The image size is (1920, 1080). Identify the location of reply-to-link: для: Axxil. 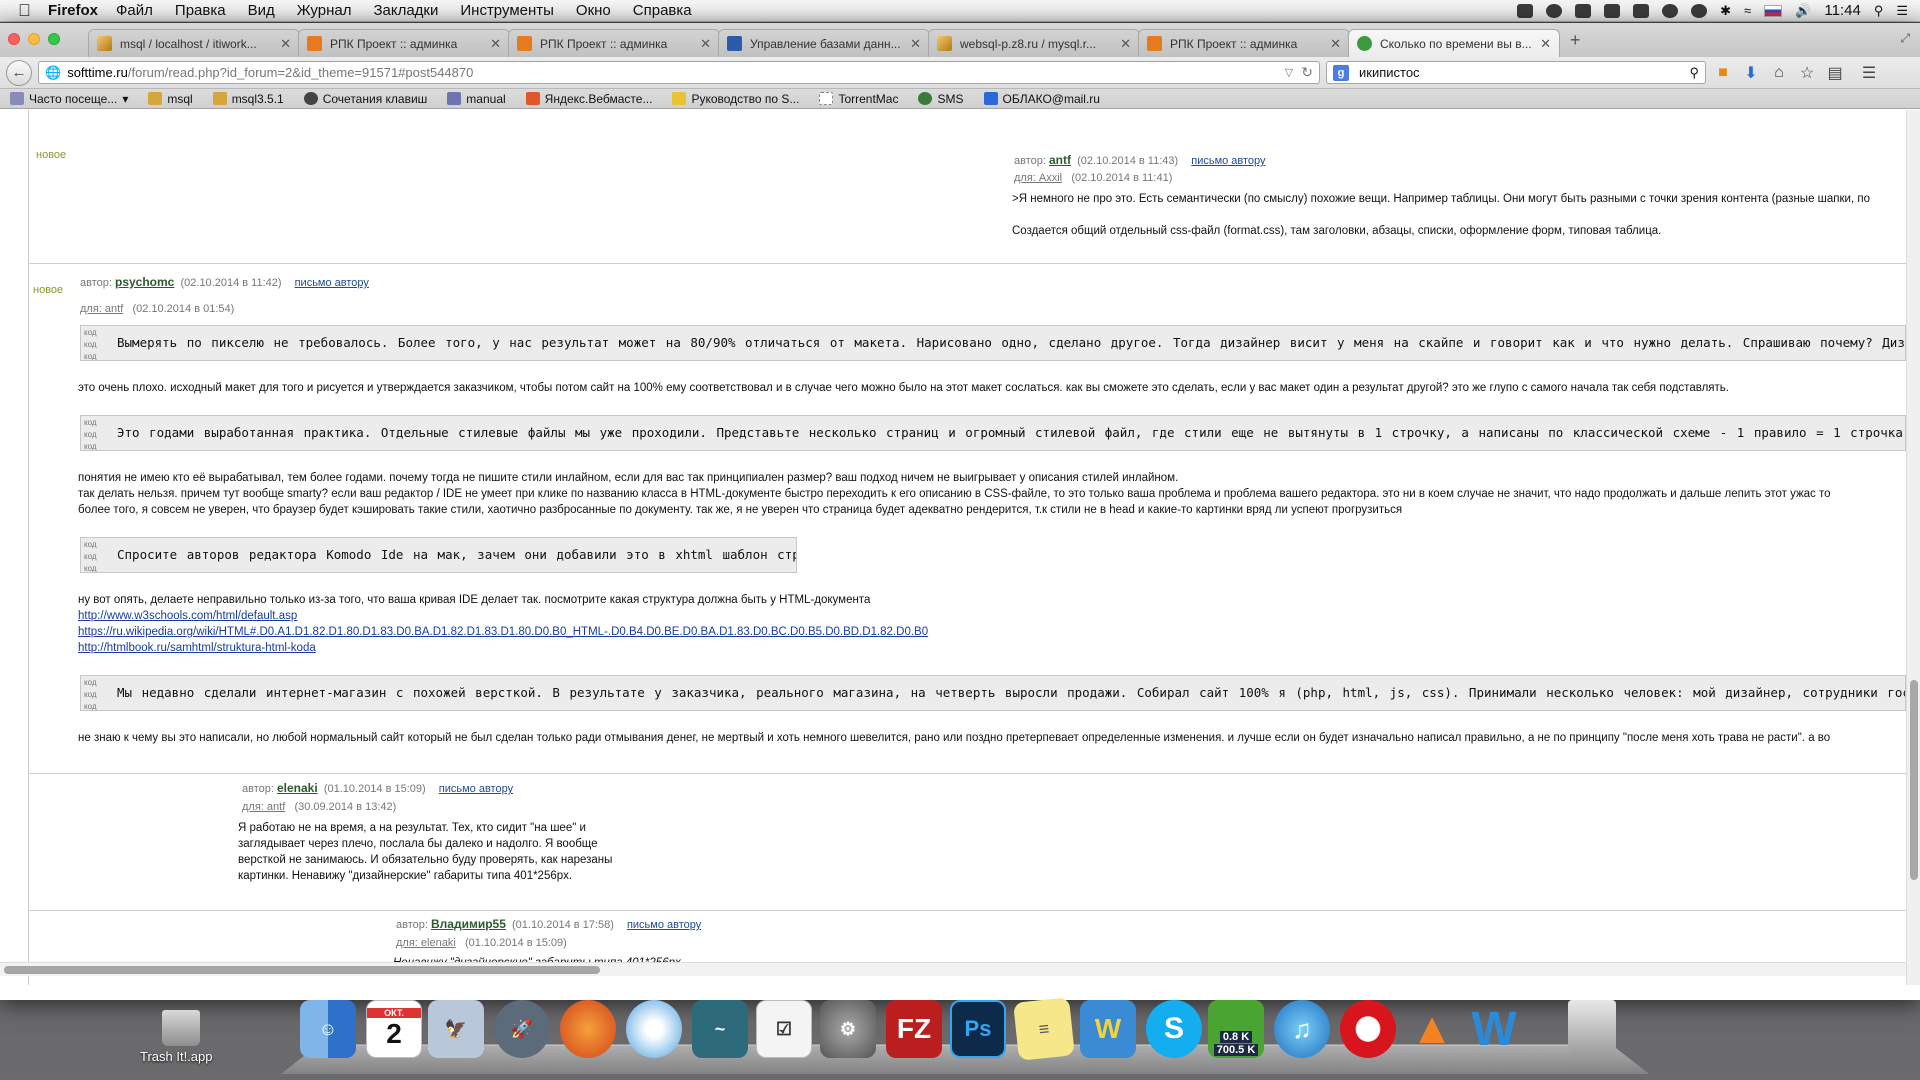
(1038, 178).